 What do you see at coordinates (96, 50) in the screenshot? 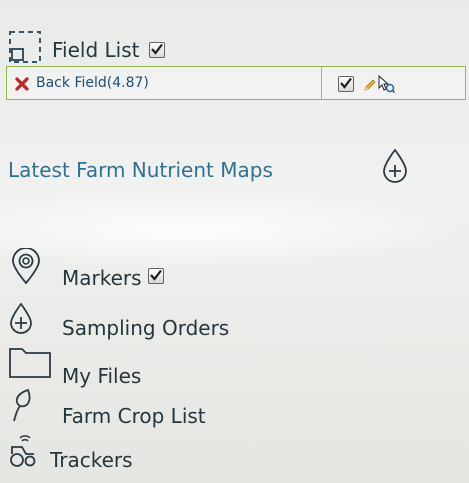
I see `field-list-title: Field List` at bounding box center [96, 50].